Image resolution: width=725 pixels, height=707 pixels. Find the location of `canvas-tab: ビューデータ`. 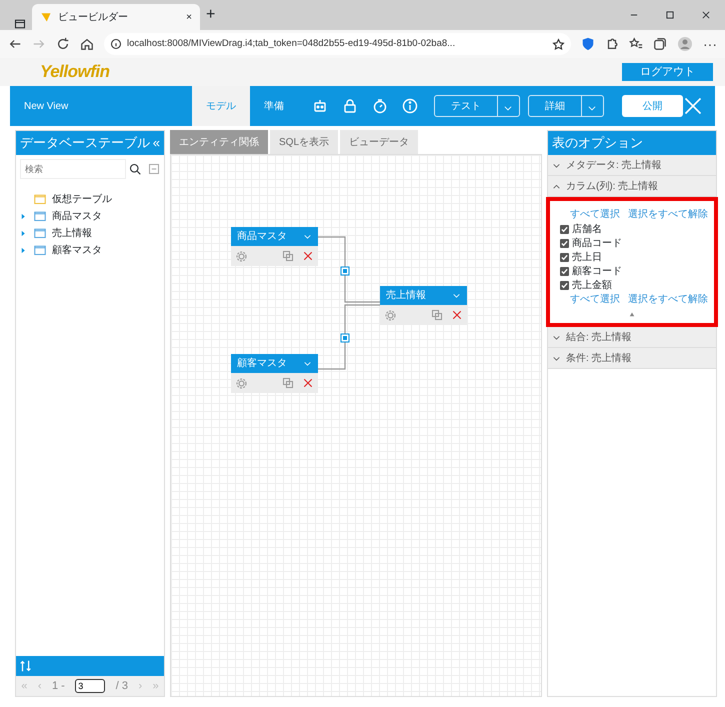

canvas-tab: ビューデータ is located at coordinates (379, 142).